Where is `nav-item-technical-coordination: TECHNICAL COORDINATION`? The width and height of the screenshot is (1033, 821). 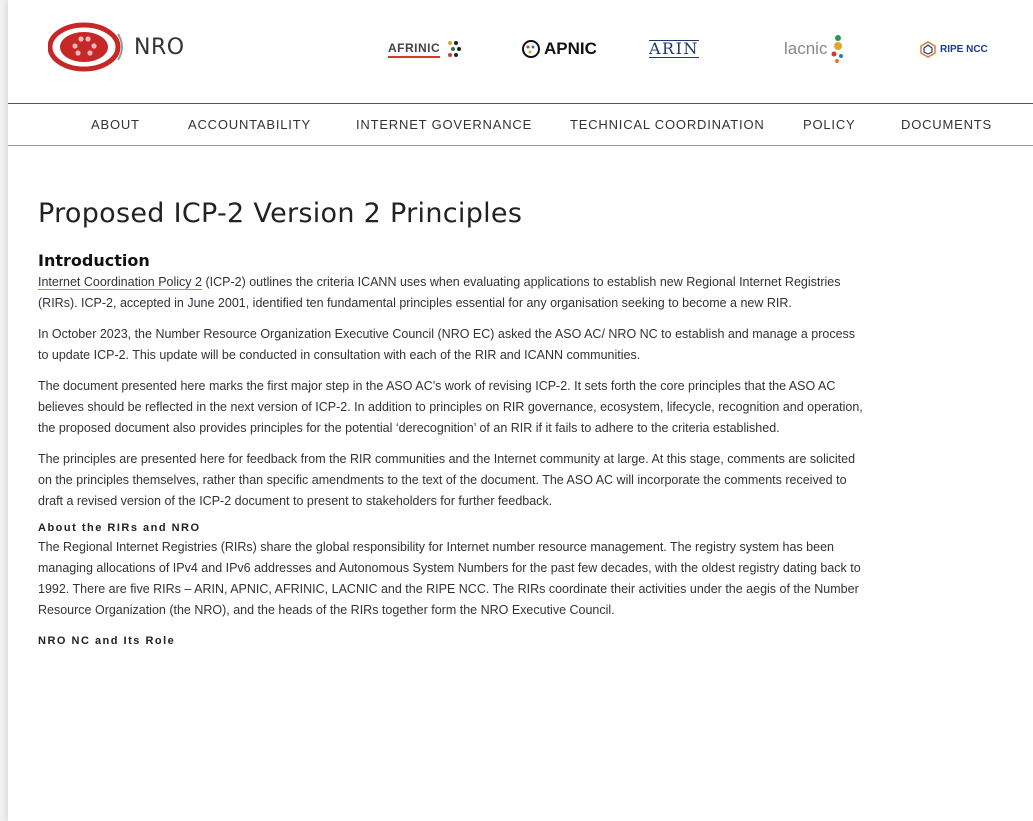
nav-item-technical-coordination: TECHNICAL COORDINATION is located at coordinates (667, 124).